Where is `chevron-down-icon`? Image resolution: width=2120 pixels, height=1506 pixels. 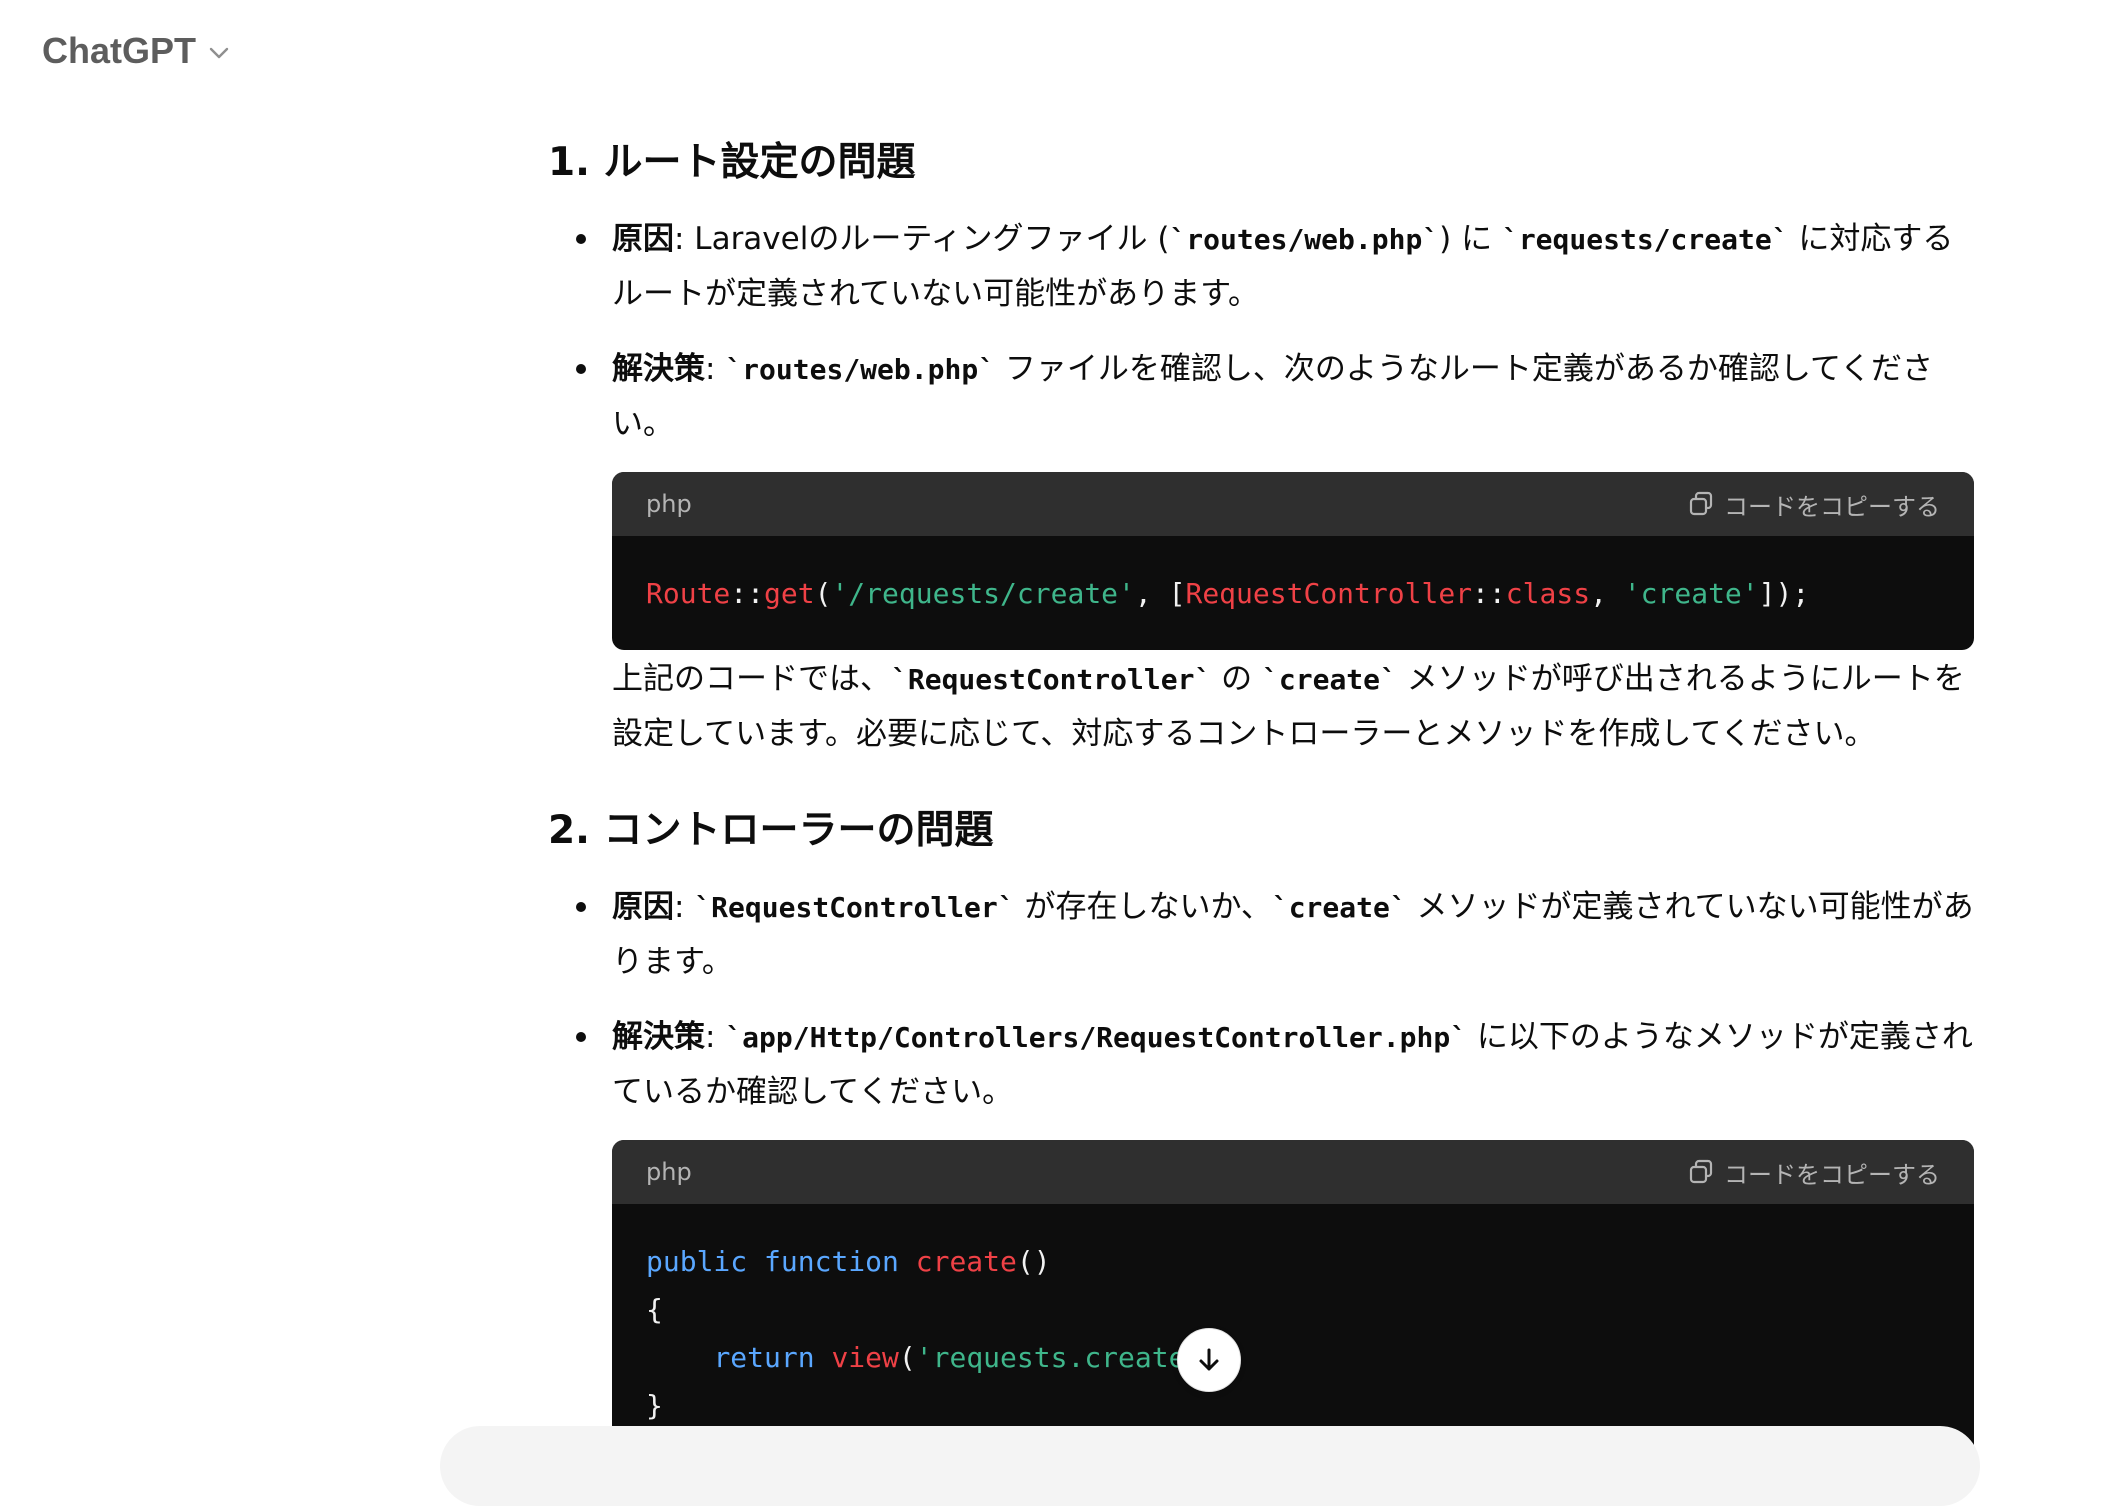 chevron-down-icon is located at coordinates (219, 53).